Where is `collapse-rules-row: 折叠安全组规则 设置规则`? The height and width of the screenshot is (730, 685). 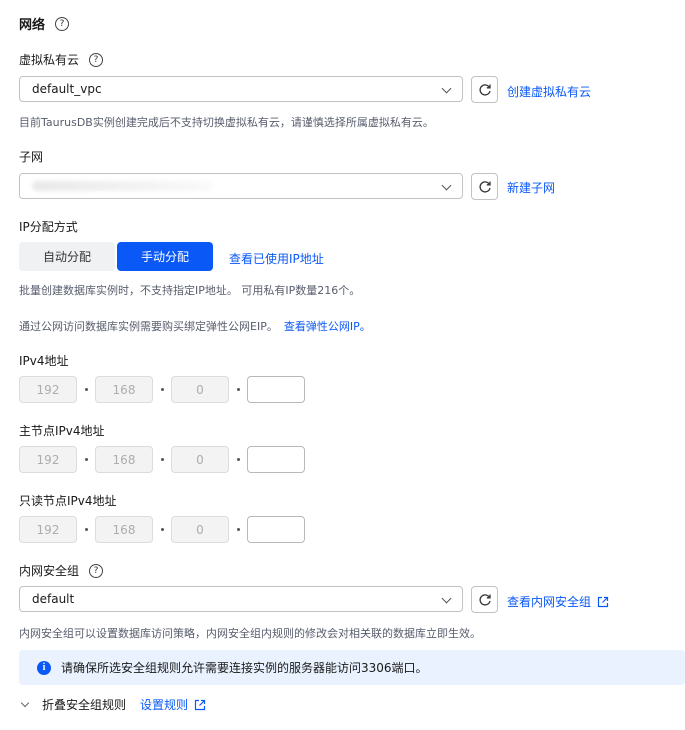
collapse-rules-row: 折叠安全组规则 设置规则 is located at coordinates (113, 704).